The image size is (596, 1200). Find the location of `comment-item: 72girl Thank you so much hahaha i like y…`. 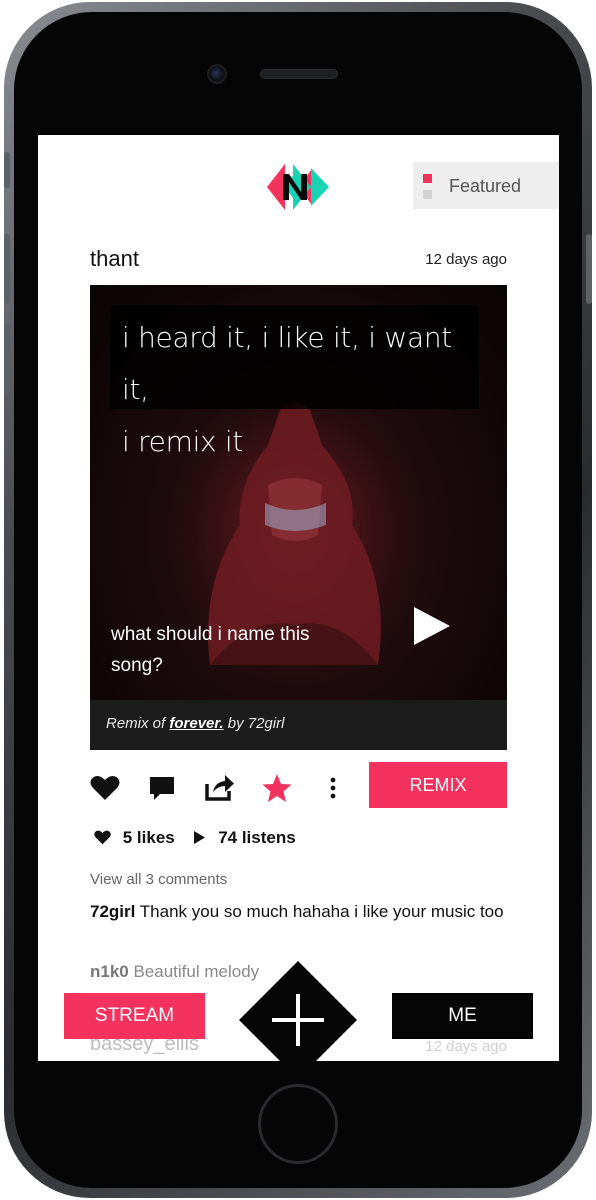

comment-item: 72girl Thank you so much hahaha i like y… is located at coordinates (300, 912).